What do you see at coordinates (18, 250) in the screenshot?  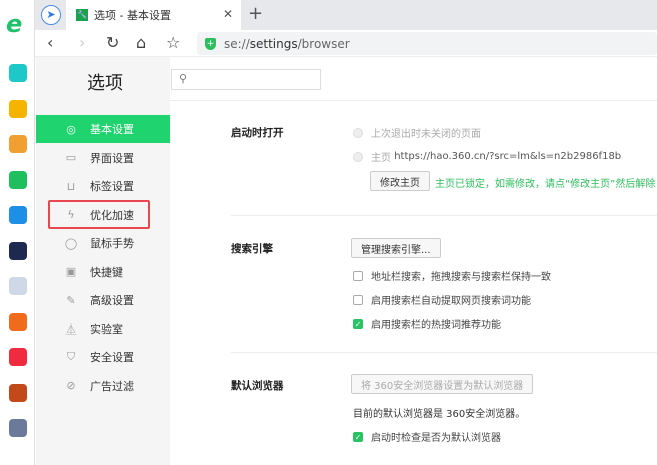 I see `app-dark-app-icon` at bounding box center [18, 250].